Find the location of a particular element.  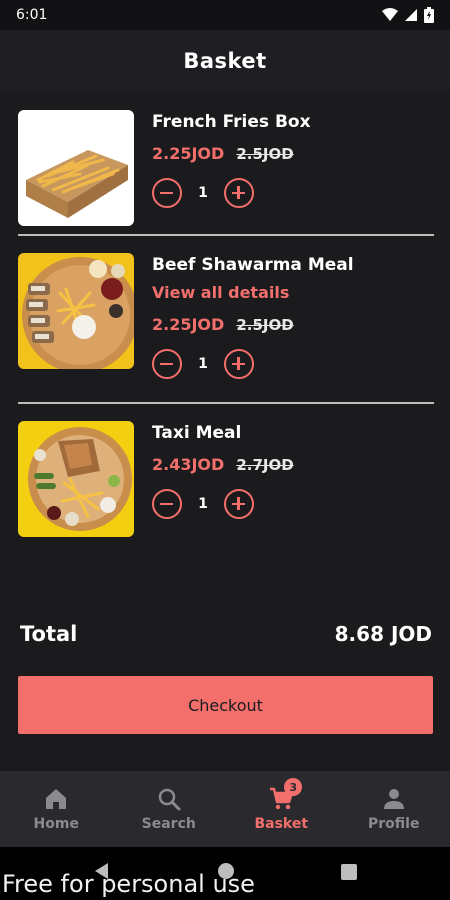

app-bar: Basket is located at coordinates (225, 61).